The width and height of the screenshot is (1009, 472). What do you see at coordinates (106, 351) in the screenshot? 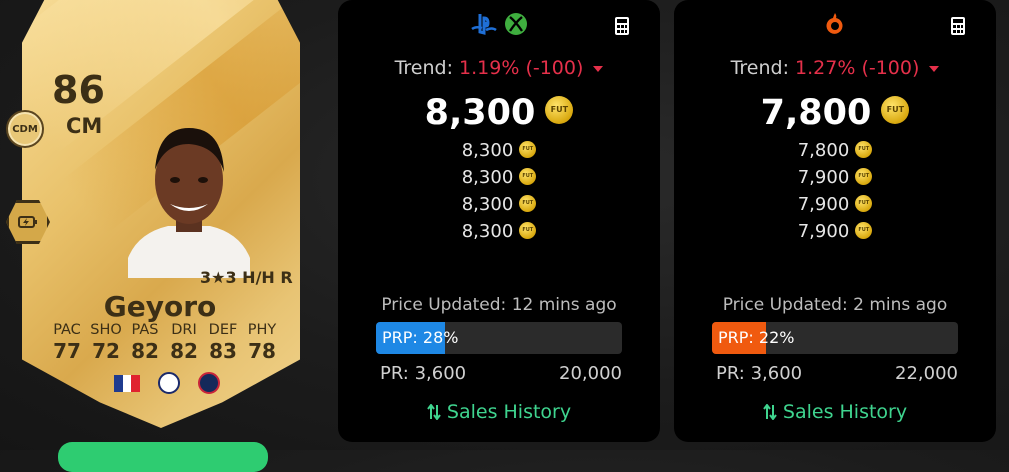
I see `stat-value-sho: 72` at bounding box center [106, 351].